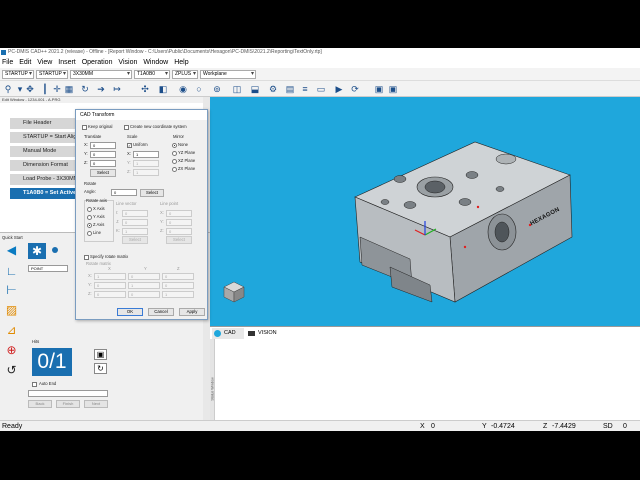 This screenshot has width=640, height=480. I want to click on document-icon: ▭, so click(321, 89).